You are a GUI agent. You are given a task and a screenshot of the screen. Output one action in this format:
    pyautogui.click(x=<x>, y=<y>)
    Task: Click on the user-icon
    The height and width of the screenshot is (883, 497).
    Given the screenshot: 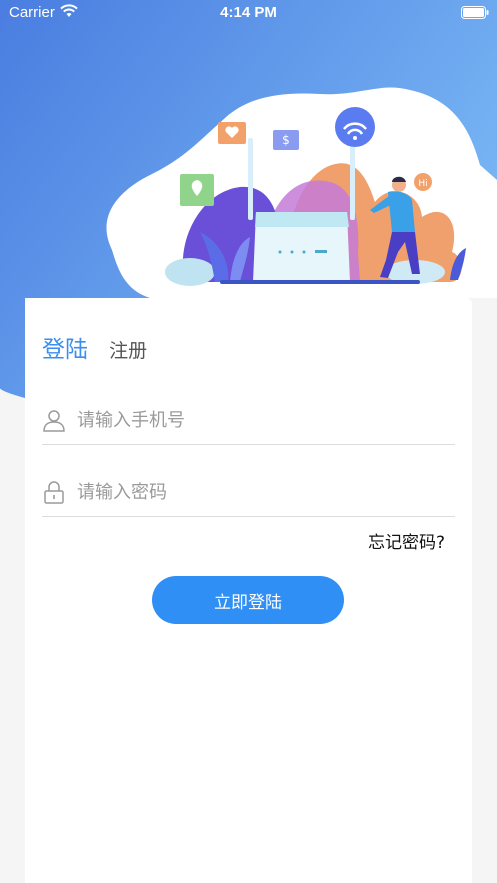 What is the action you would take?
    pyautogui.click(x=54, y=421)
    